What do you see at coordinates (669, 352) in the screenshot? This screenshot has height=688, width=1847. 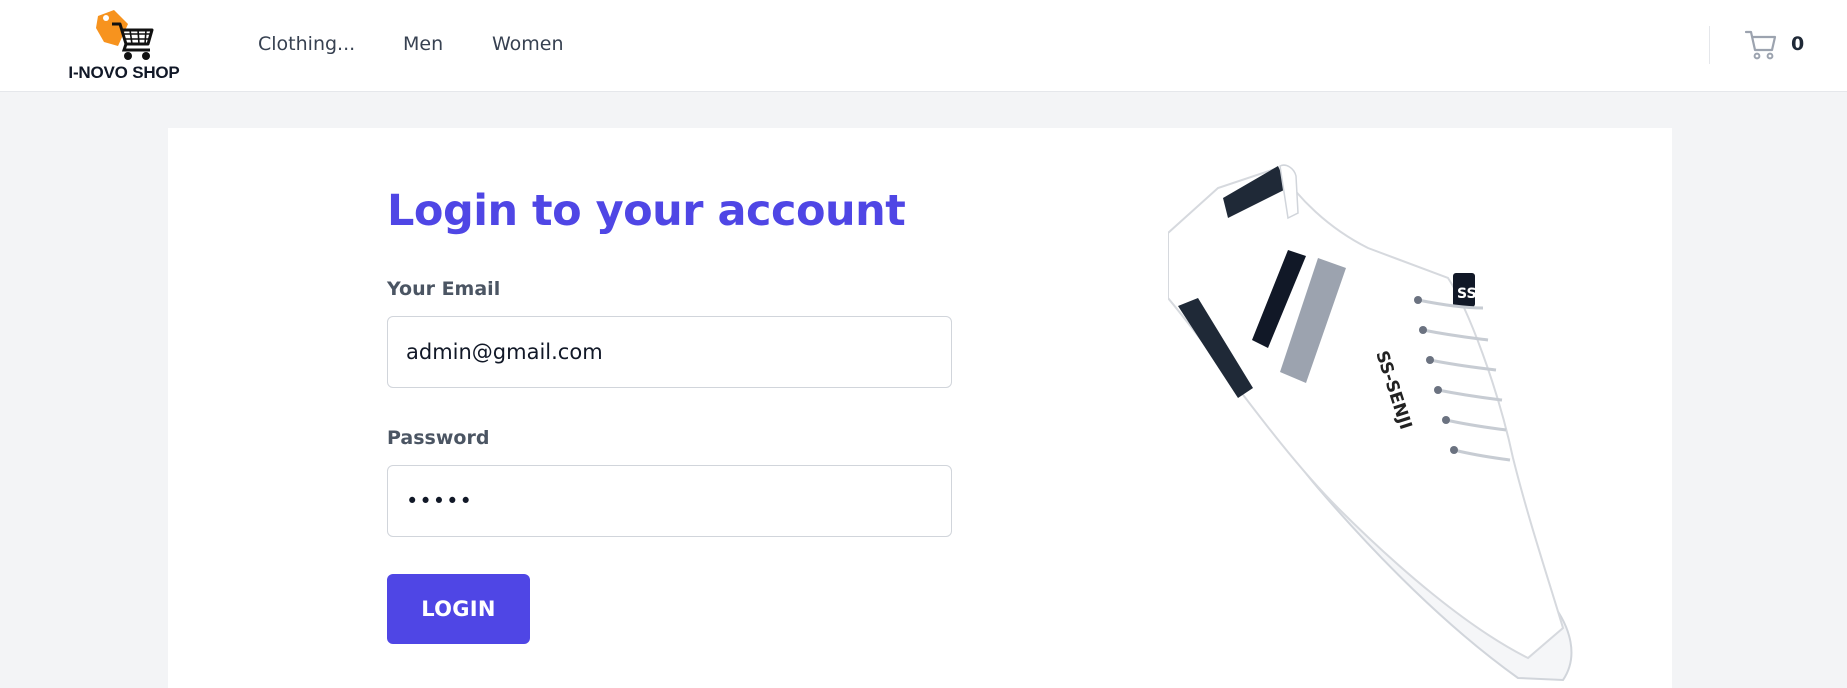 I see `email-field` at bounding box center [669, 352].